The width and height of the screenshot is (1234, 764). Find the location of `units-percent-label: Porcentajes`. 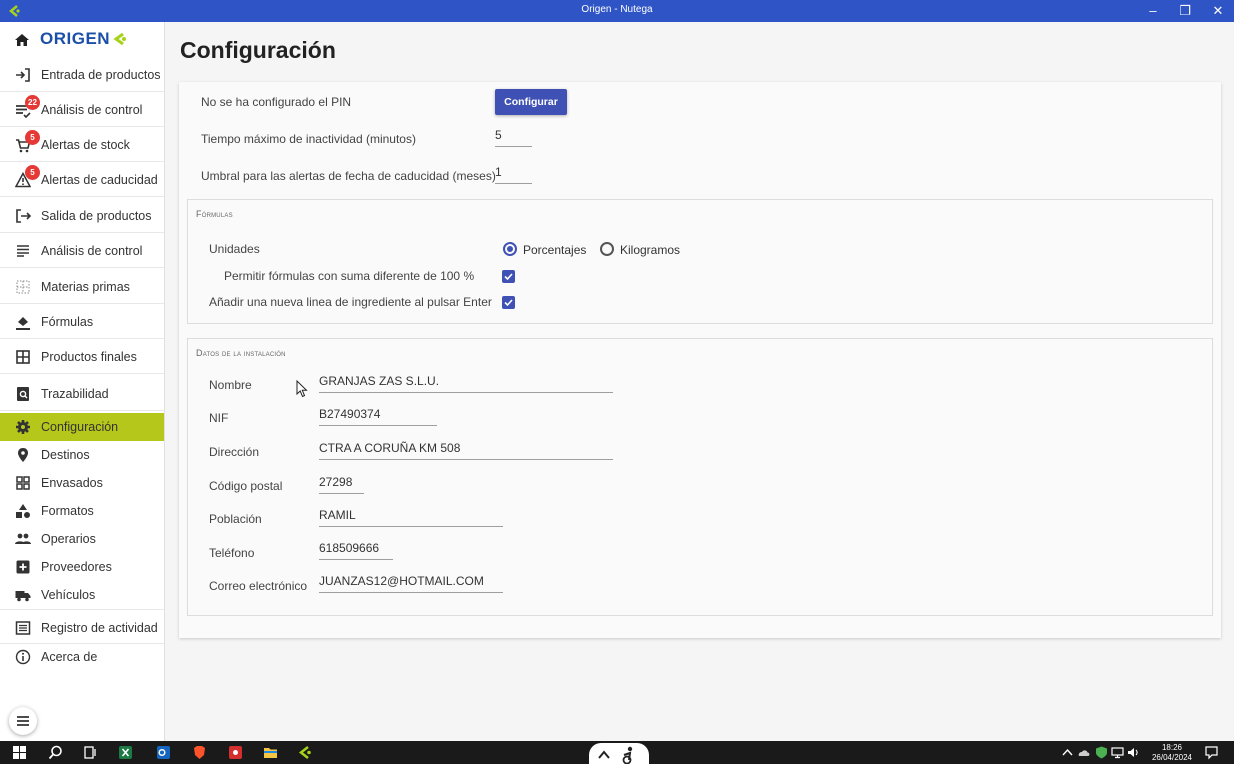

units-percent-label: Porcentajes is located at coordinates (554, 250).